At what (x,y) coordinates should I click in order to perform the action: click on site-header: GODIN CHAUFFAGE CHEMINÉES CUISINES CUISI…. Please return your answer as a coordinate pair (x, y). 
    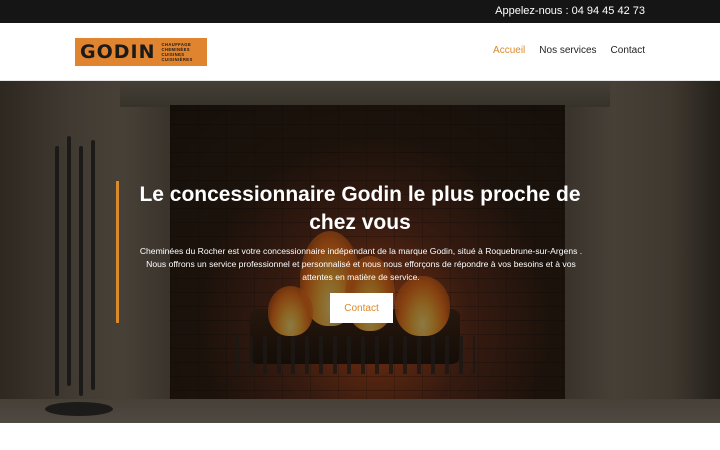
    Looking at the image, I should click on (360, 52).